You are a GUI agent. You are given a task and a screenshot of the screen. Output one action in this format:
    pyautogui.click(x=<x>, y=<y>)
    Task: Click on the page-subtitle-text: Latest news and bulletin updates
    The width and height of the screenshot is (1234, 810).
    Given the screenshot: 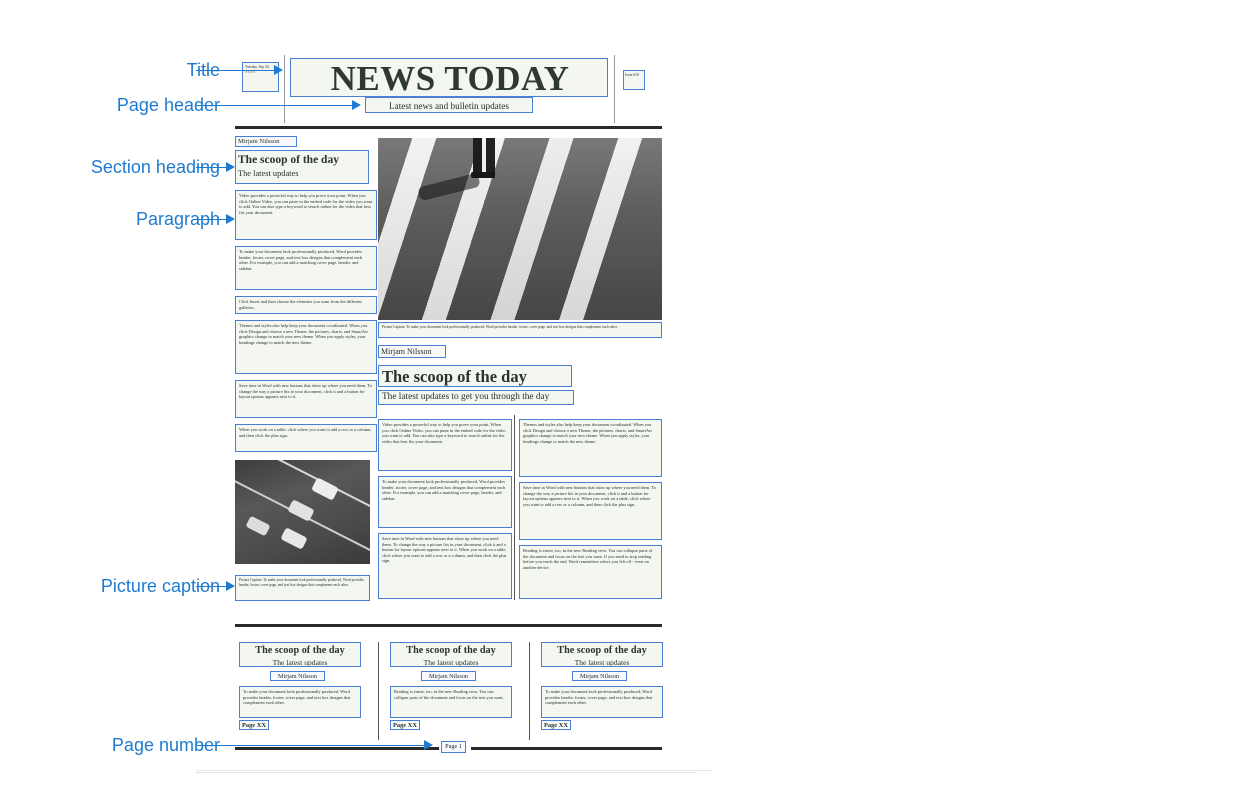 What is the action you would take?
    pyautogui.click(x=449, y=106)
    